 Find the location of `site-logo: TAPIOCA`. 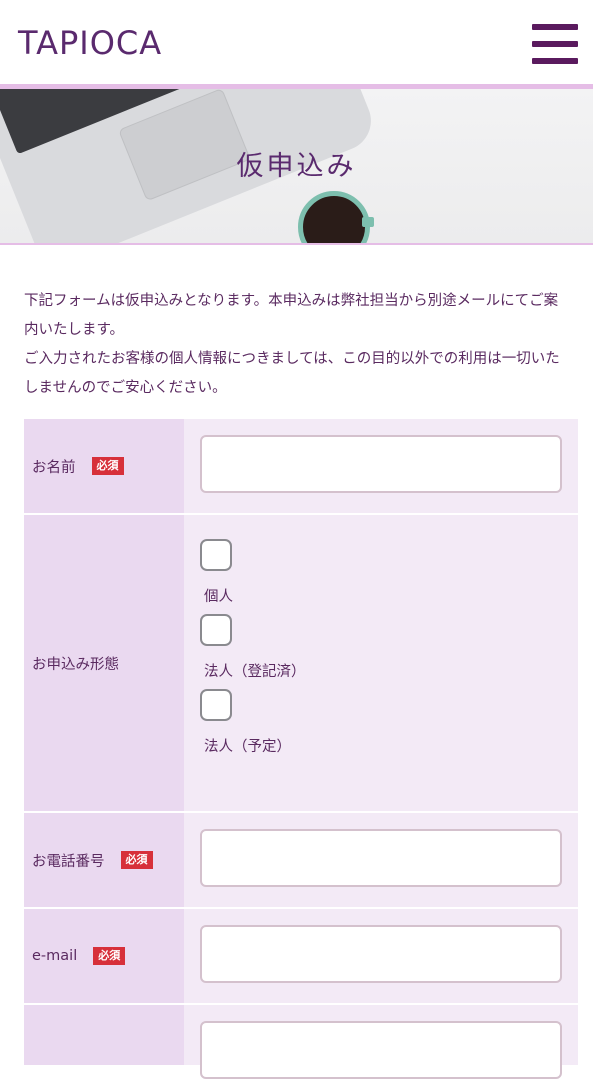

site-logo: TAPIOCA is located at coordinates (90, 43).